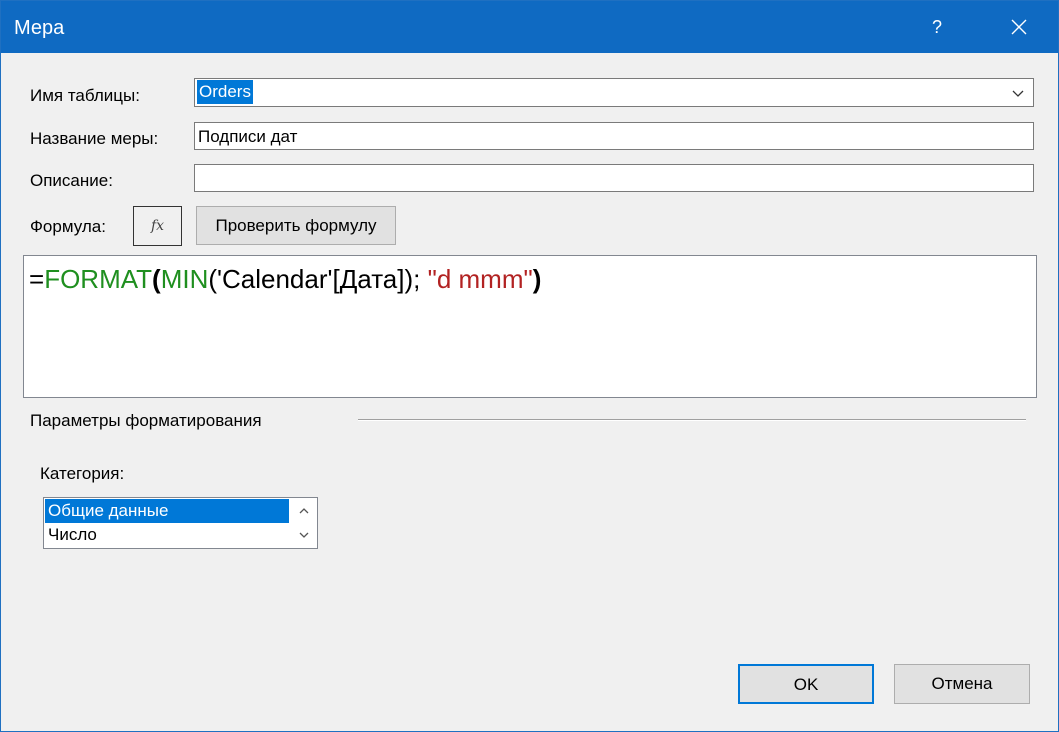  Describe the element at coordinates (614, 136) in the screenshot. I see `measure-name-input: Подписи дат` at that location.